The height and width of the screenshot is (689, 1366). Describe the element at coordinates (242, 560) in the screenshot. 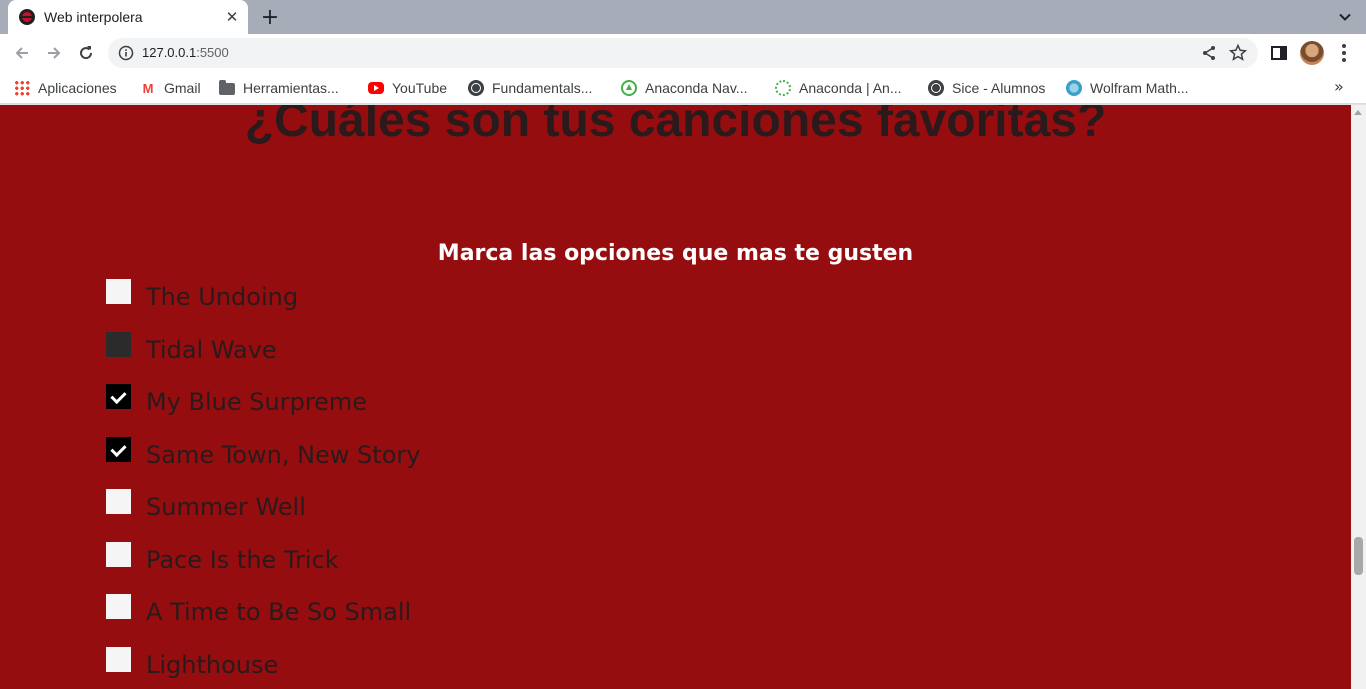

I see `song-label: Pace Is the Trick` at that location.